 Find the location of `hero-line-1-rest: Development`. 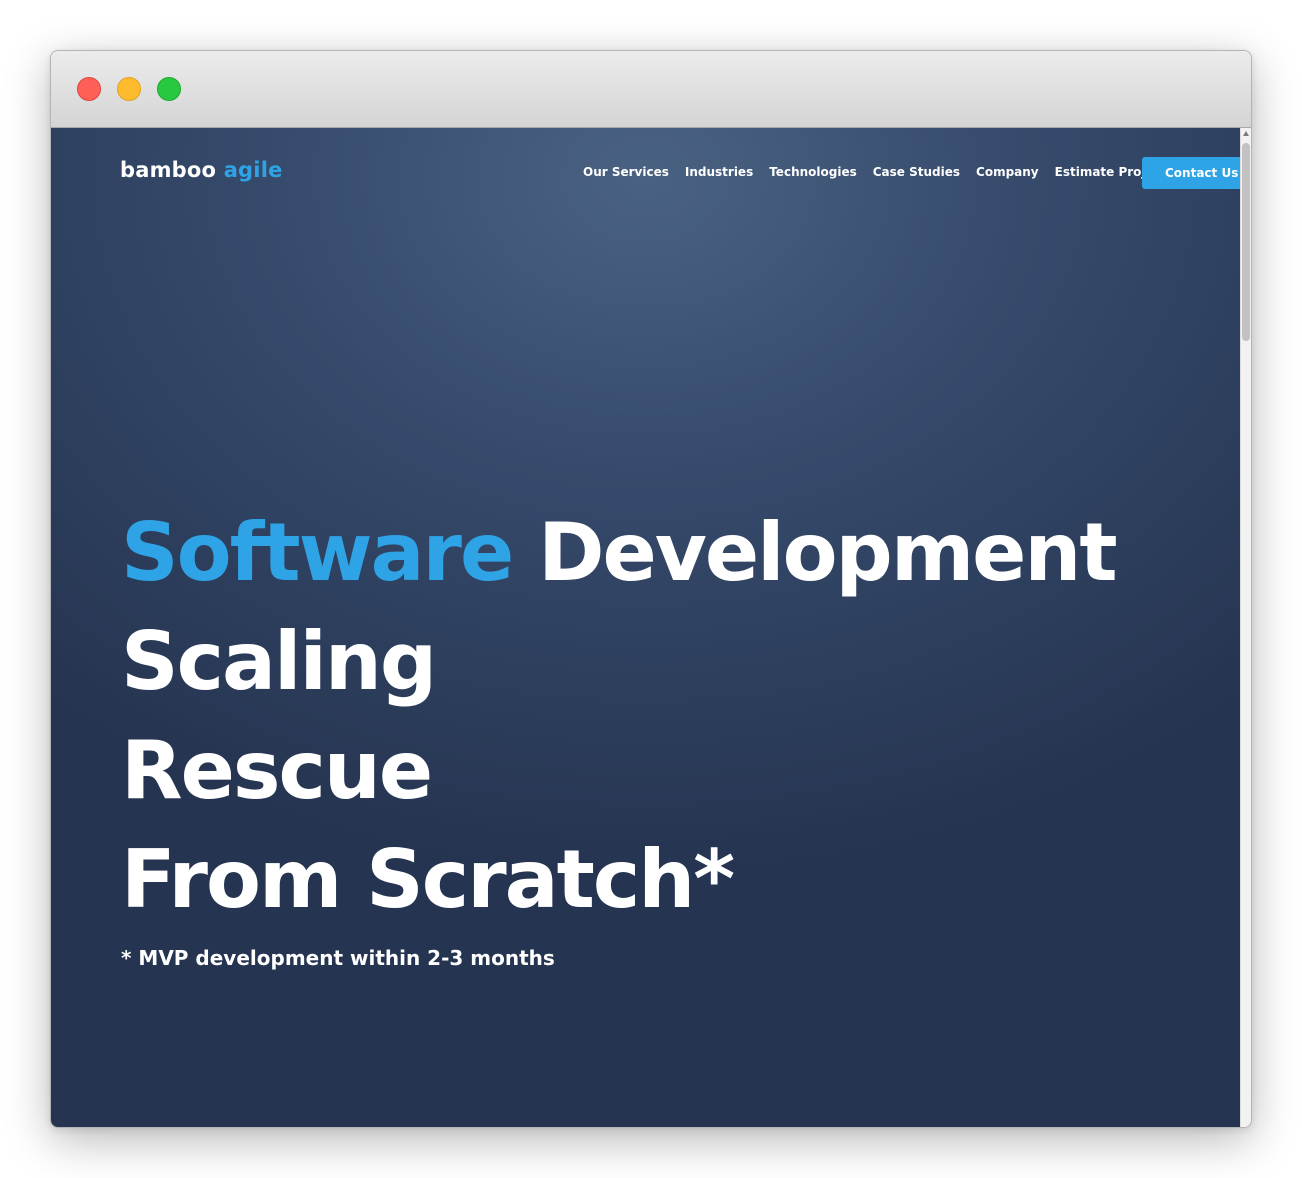

hero-line-1-rest: Development is located at coordinates (828, 552).